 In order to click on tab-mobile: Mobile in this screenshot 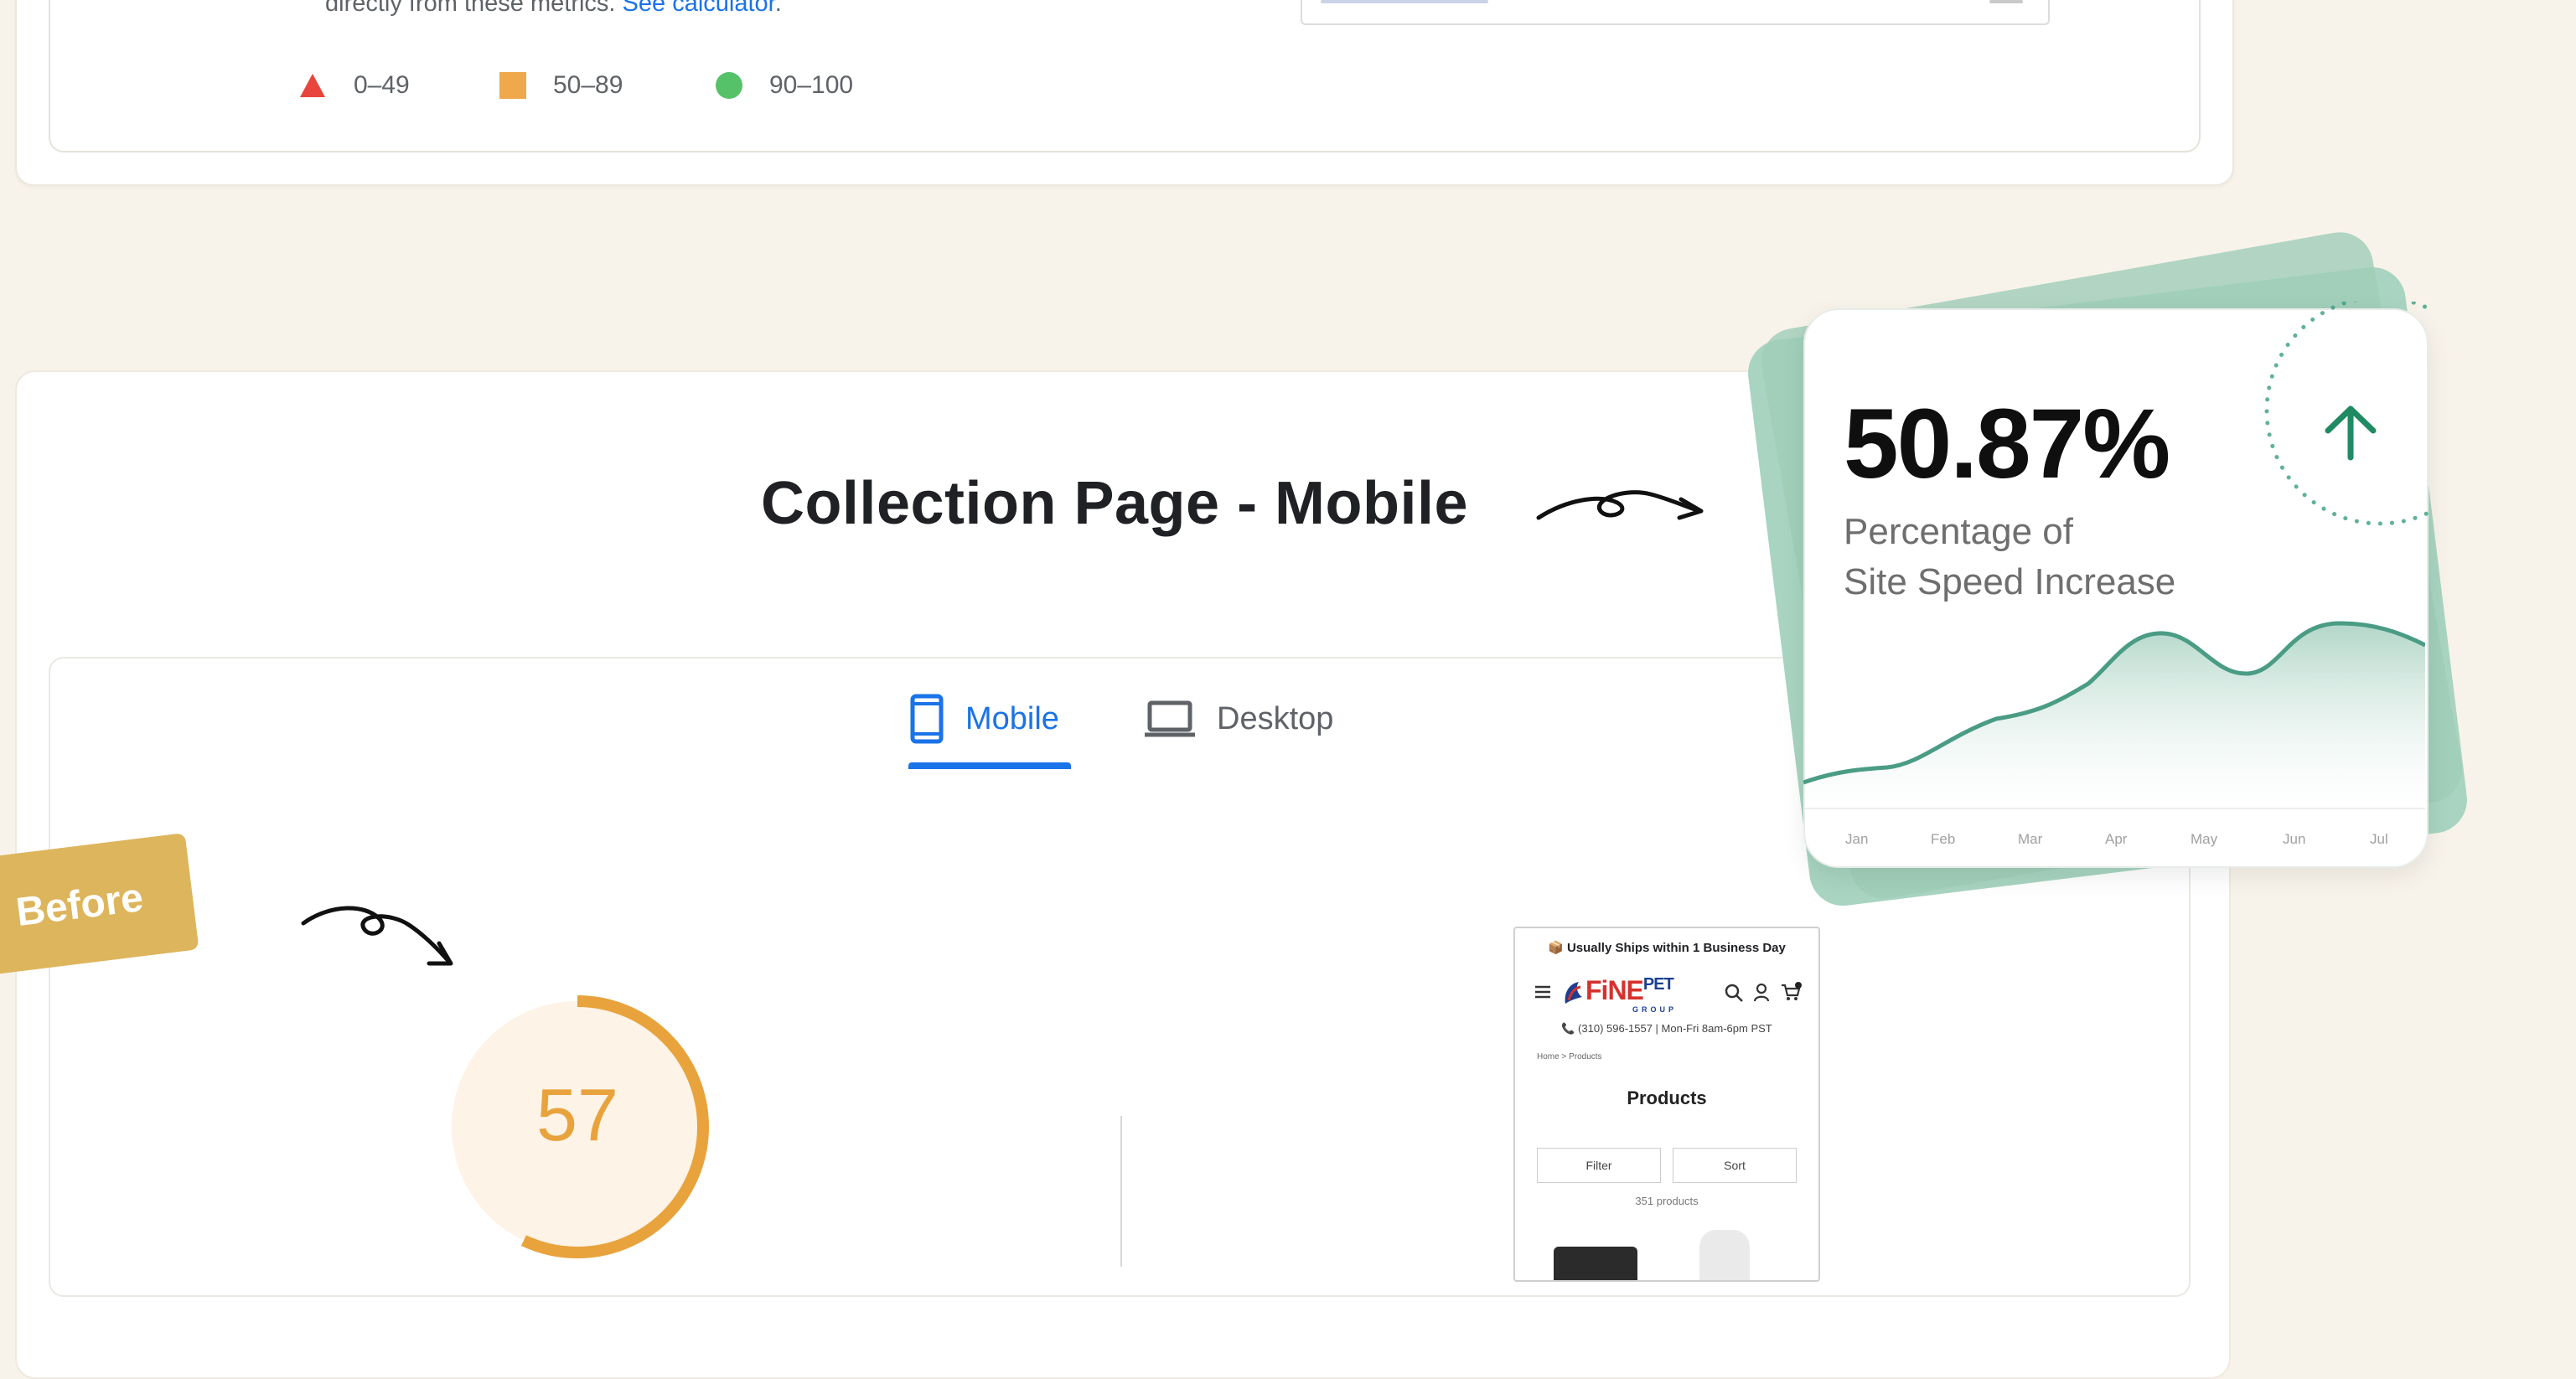, I will do `click(984, 719)`.